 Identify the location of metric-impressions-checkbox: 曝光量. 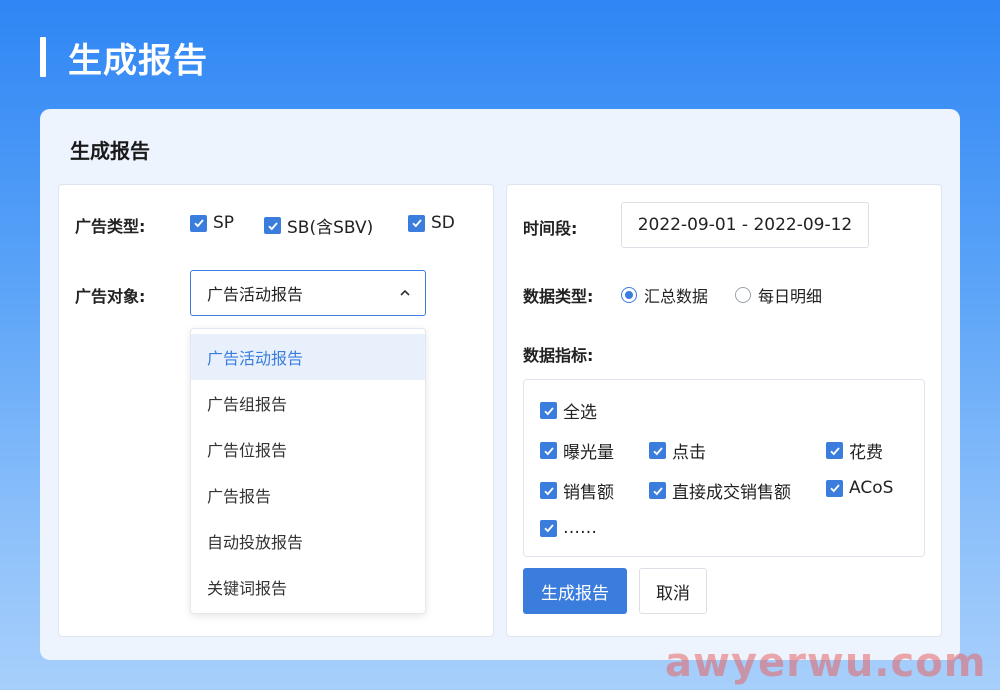
(577, 450).